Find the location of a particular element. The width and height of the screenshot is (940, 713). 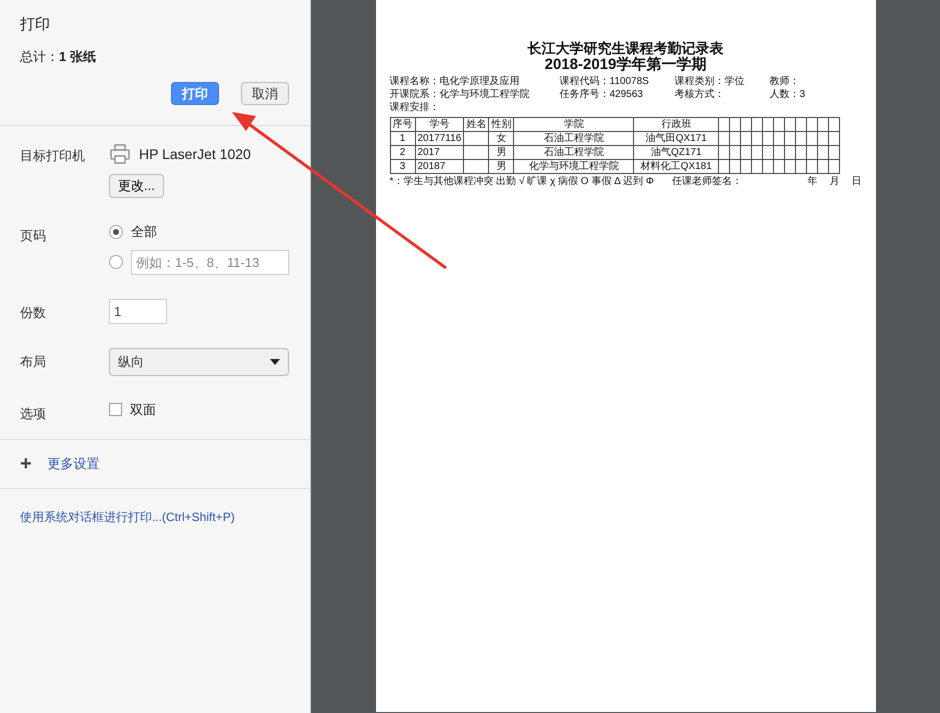

radio-label: 全部 is located at coordinates (144, 232).